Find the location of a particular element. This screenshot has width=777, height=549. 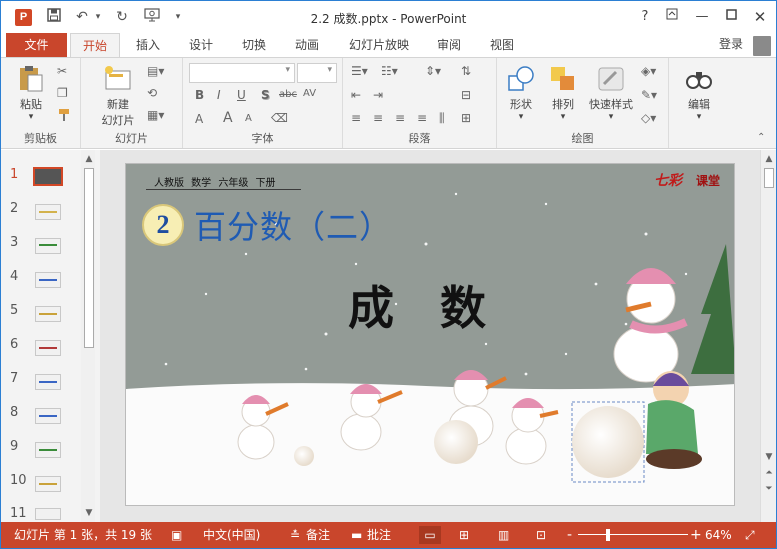

thumbnail-scrollbar: ▲ ▼ is located at coordinates (88, 336).